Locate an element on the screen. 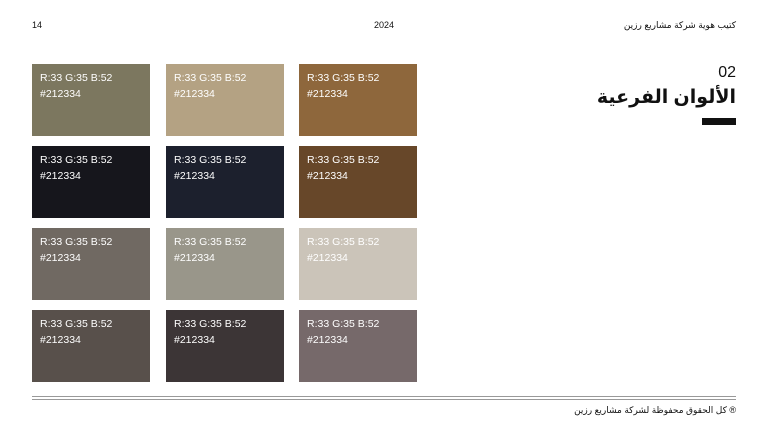 The width and height of the screenshot is (768, 432). footer-copyright: ® كل الحقوق محفوظة لشركة مشاريع رزين is located at coordinates (655, 410).